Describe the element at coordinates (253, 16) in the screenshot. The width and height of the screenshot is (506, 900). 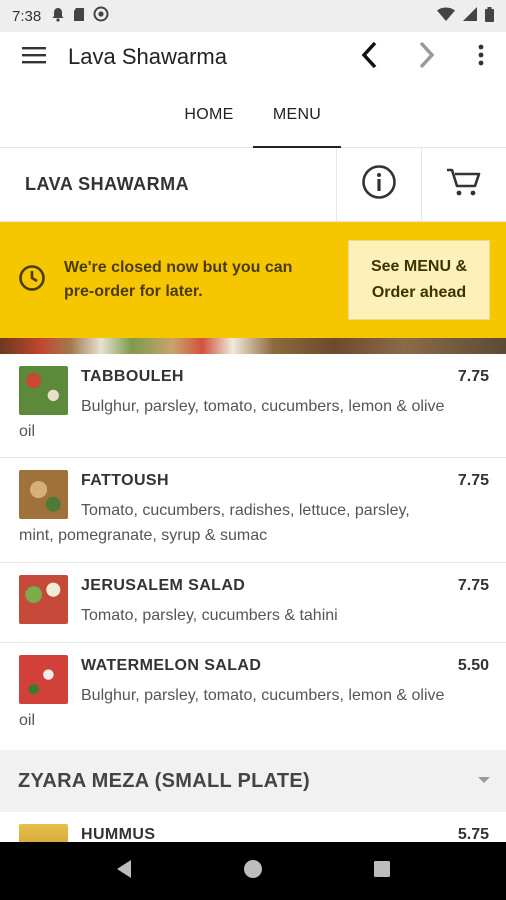
I see `status-bar: 7:38` at that location.